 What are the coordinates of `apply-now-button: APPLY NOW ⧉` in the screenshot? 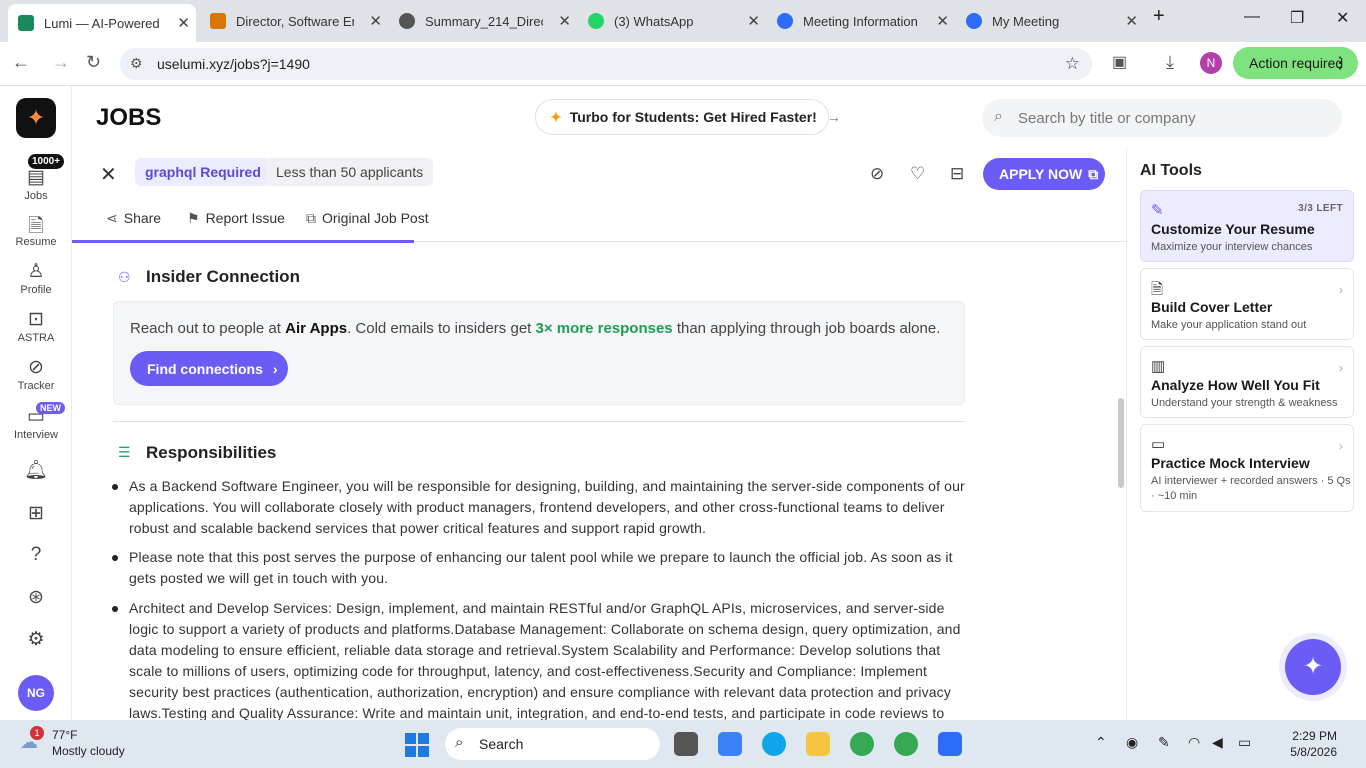 It's located at (1044, 174).